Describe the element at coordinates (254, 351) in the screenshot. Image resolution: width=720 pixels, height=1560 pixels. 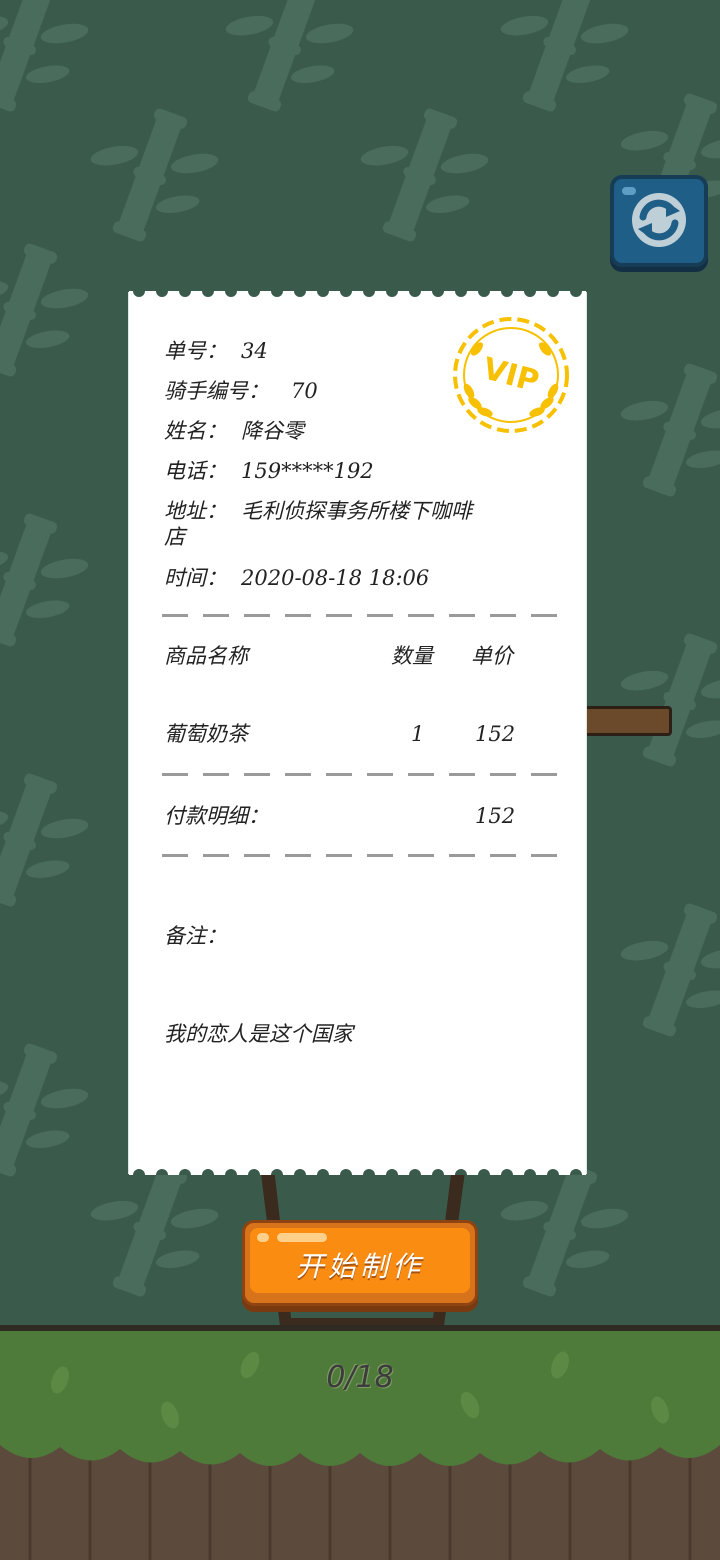
I see `order-number: 34` at that location.